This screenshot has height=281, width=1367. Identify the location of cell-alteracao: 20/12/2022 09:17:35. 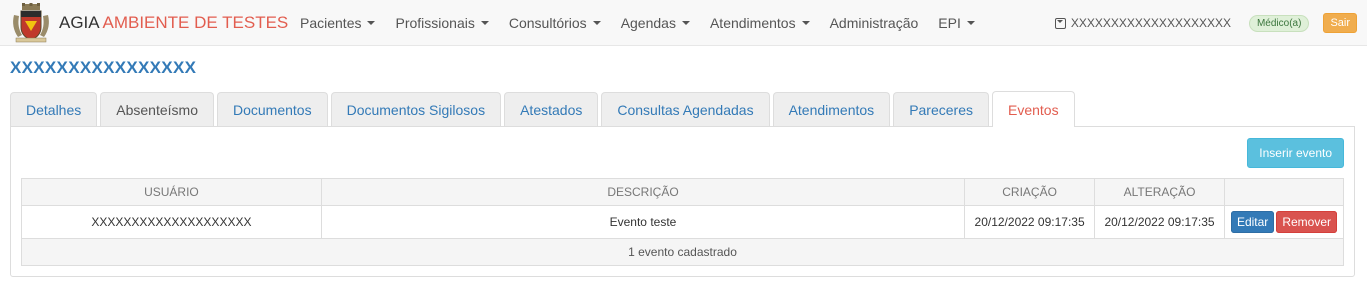
(1159, 222).